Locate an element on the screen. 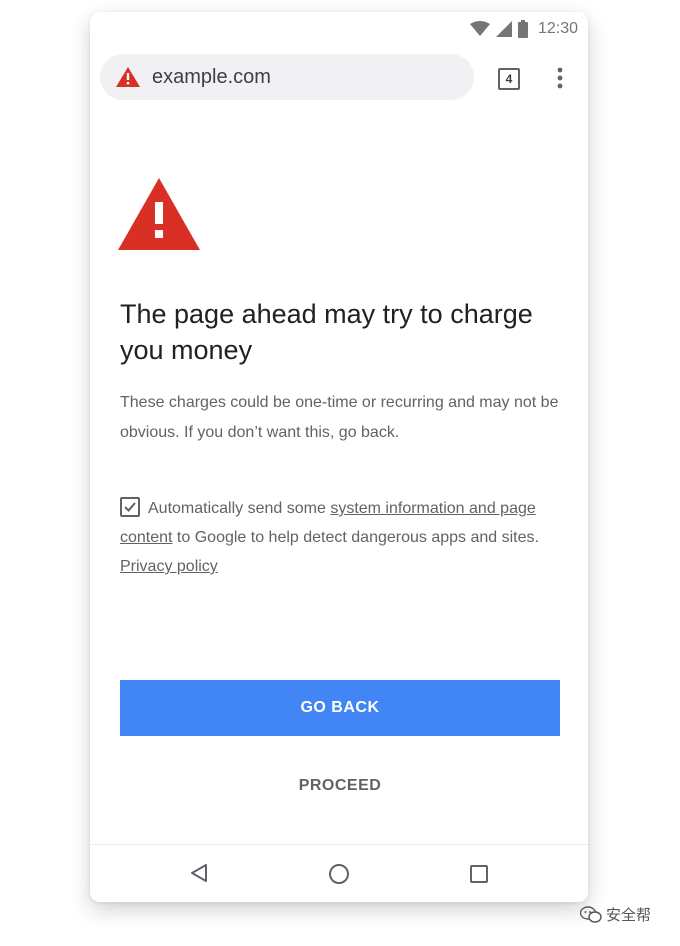  android-nav-bar is located at coordinates (339, 873).